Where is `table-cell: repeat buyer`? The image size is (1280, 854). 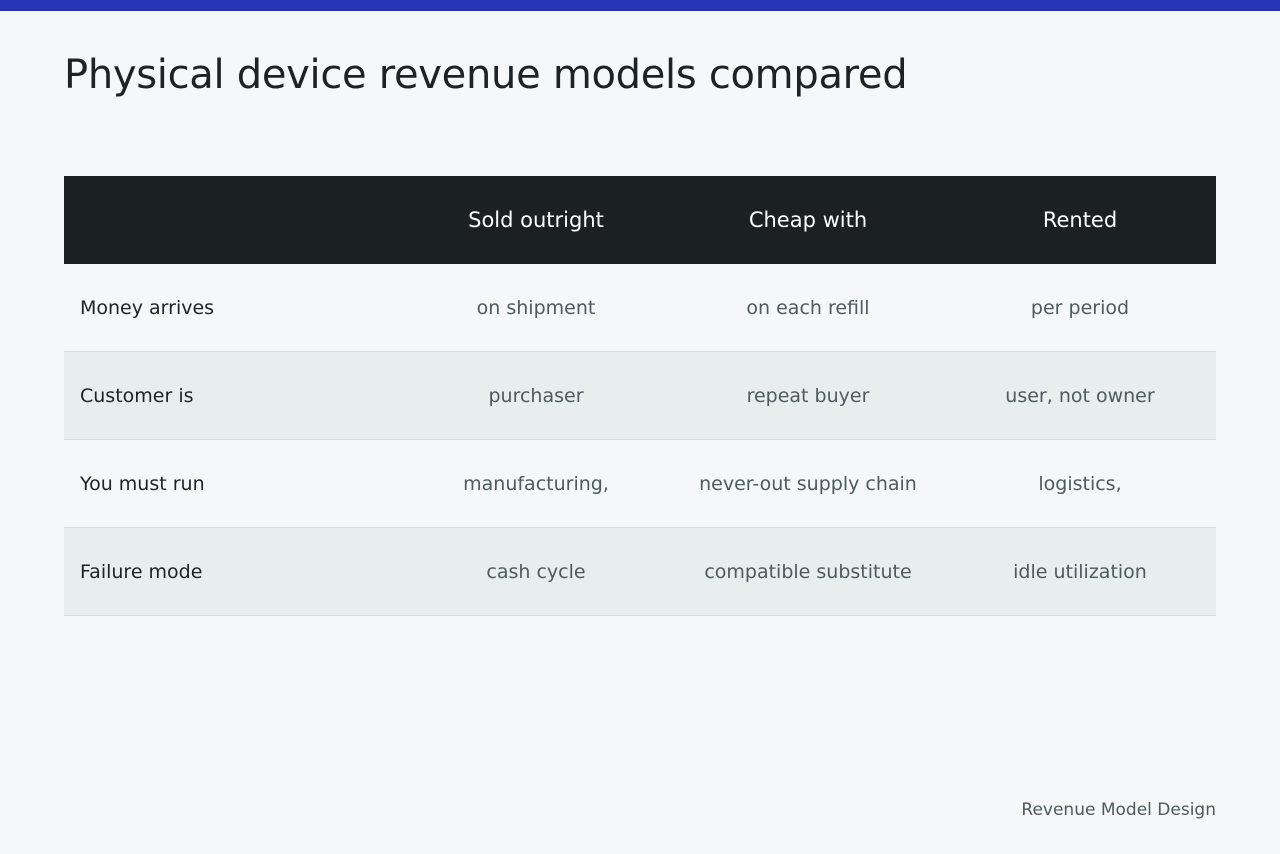
table-cell: repeat buyer is located at coordinates (808, 395).